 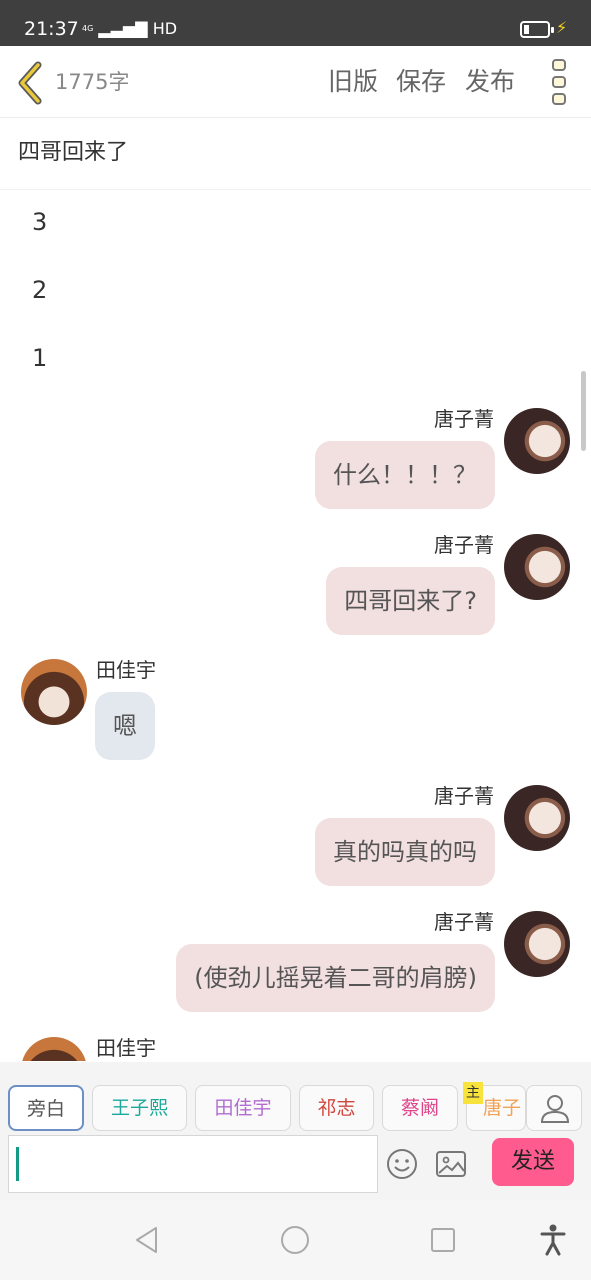 I want to click on scrollbar-thumb, so click(x=583, y=411).